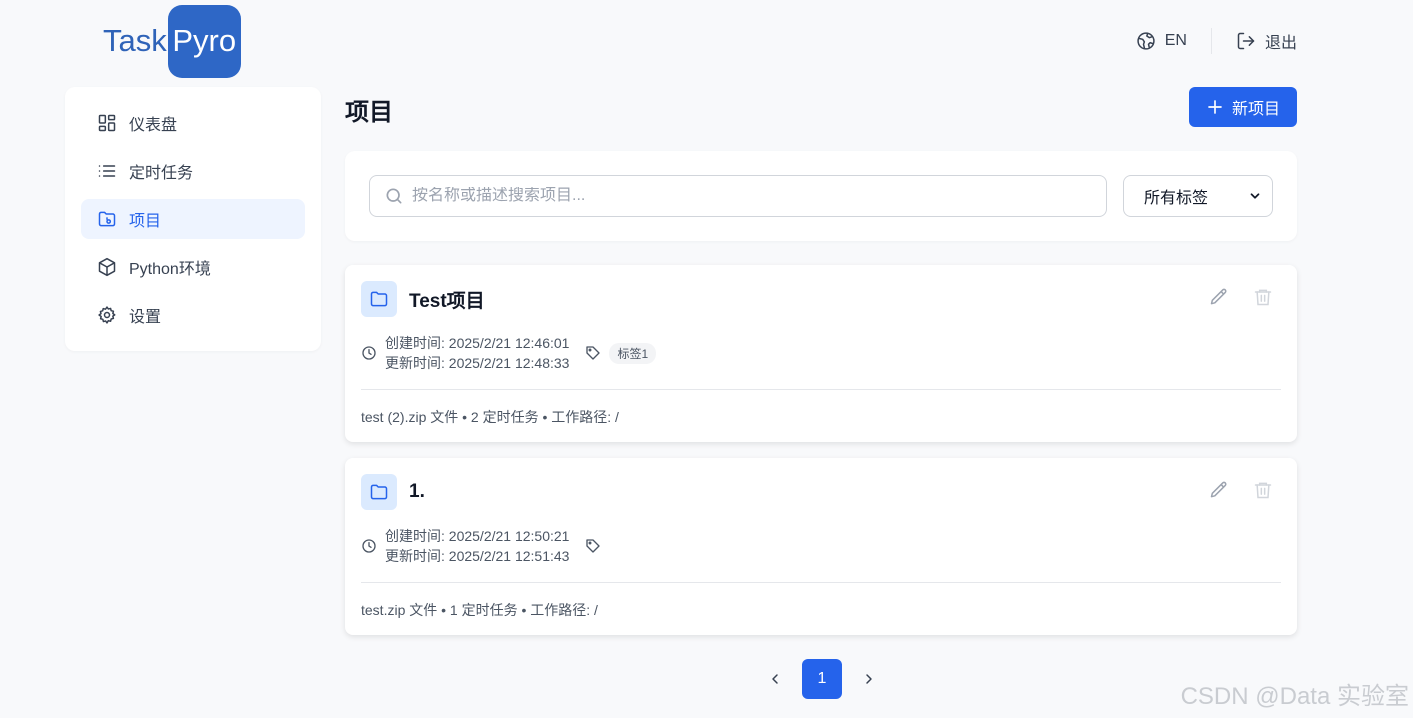 This screenshot has width=1413, height=718. I want to click on dashboard-icon, so click(107, 123).